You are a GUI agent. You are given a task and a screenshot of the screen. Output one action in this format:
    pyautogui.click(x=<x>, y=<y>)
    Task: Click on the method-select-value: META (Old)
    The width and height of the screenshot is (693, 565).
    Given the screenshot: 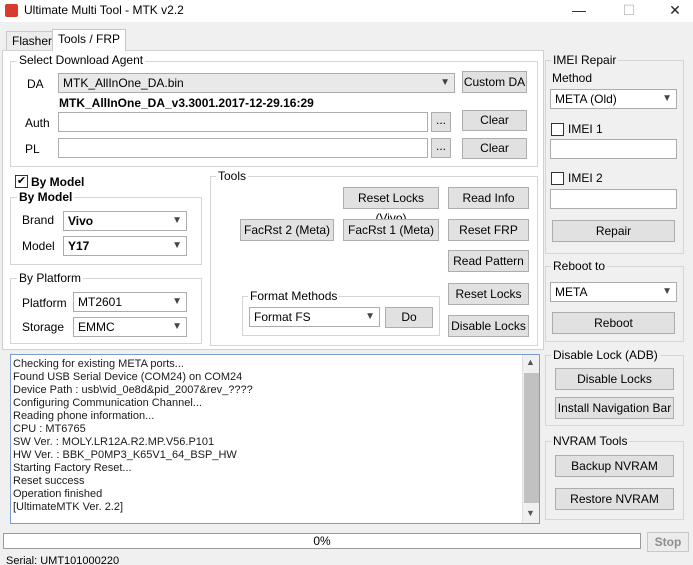 What is the action you would take?
    pyautogui.click(x=586, y=99)
    